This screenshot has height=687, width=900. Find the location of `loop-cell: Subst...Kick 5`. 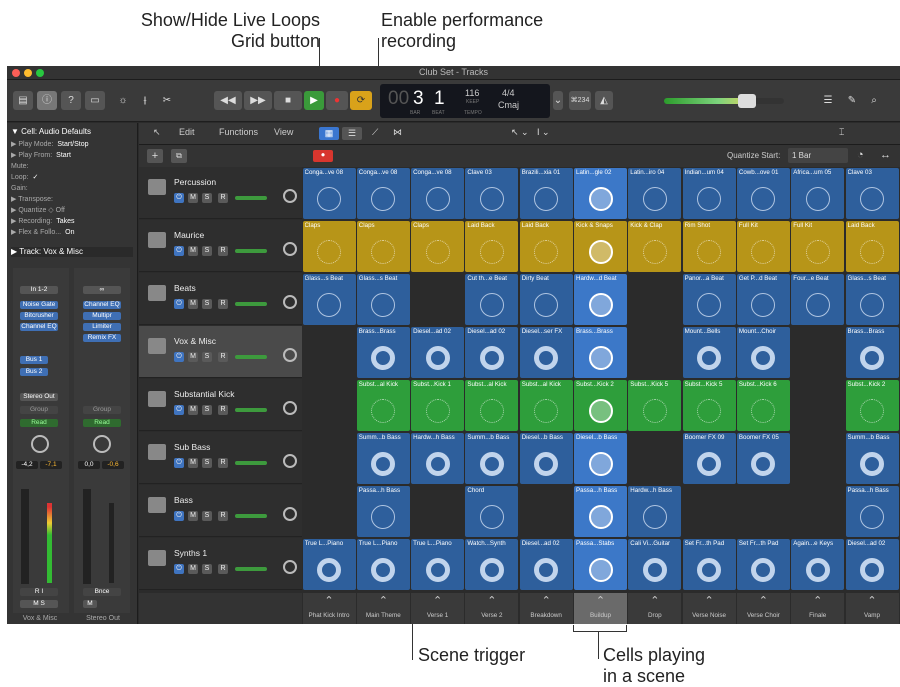

loop-cell: Subst...Kick 5 is located at coordinates (709, 405).